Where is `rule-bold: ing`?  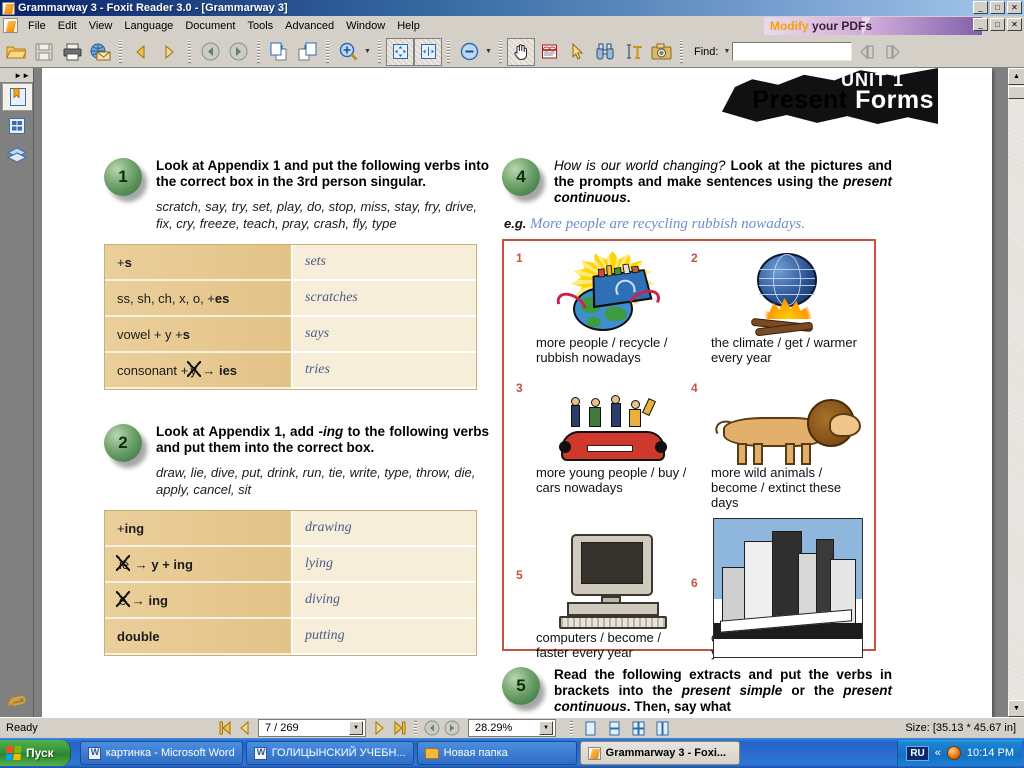
rule-bold: ing is located at coordinates (134, 528).